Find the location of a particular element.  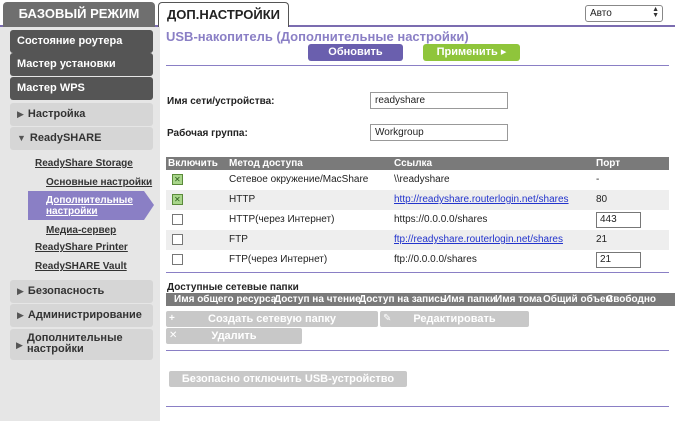

sidebar-item-readyshare-vault: ReadySHARE Vault is located at coordinates (81, 266).